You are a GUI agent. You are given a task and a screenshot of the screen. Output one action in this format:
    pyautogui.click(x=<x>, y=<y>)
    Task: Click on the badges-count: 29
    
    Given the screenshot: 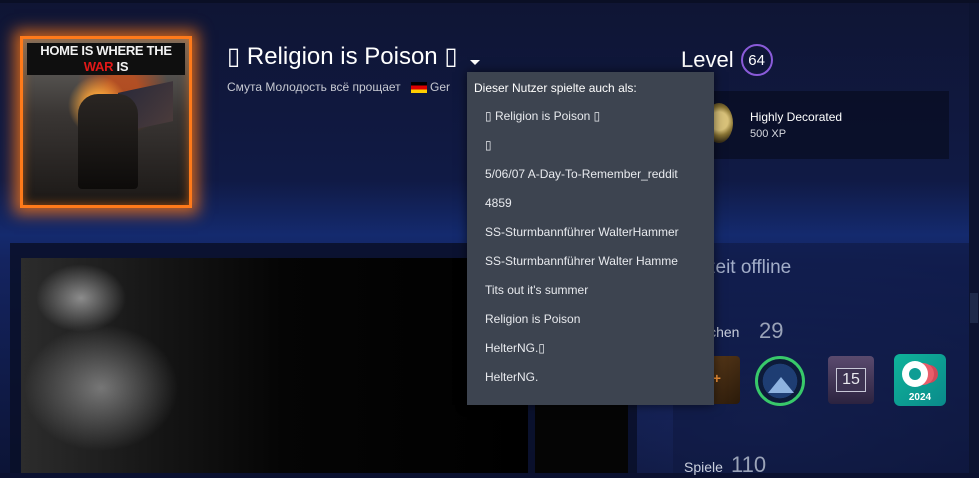 What is the action you would take?
    pyautogui.click(x=771, y=331)
    